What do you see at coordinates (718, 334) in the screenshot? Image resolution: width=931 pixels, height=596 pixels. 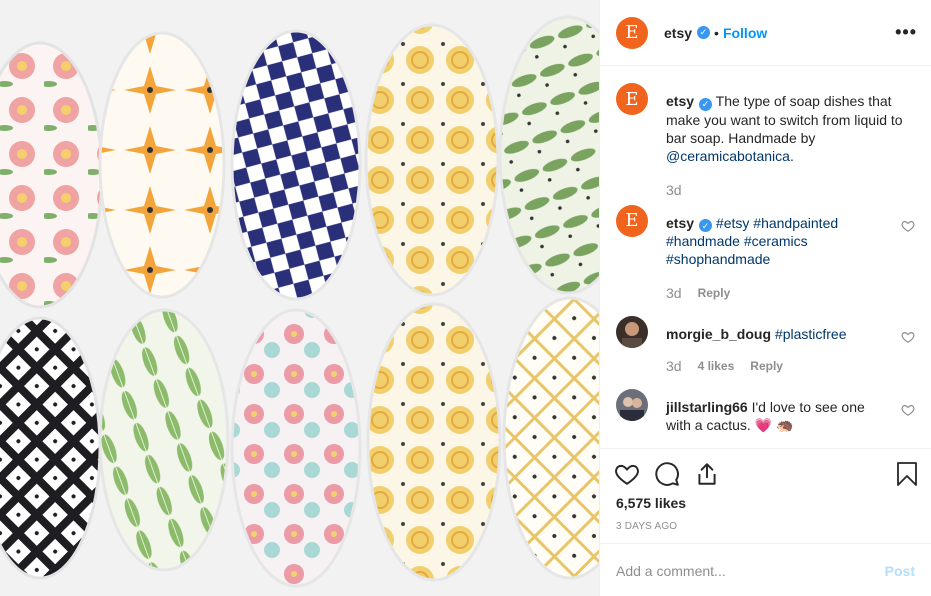 I see `comment-username: morgie_b_doug` at bounding box center [718, 334].